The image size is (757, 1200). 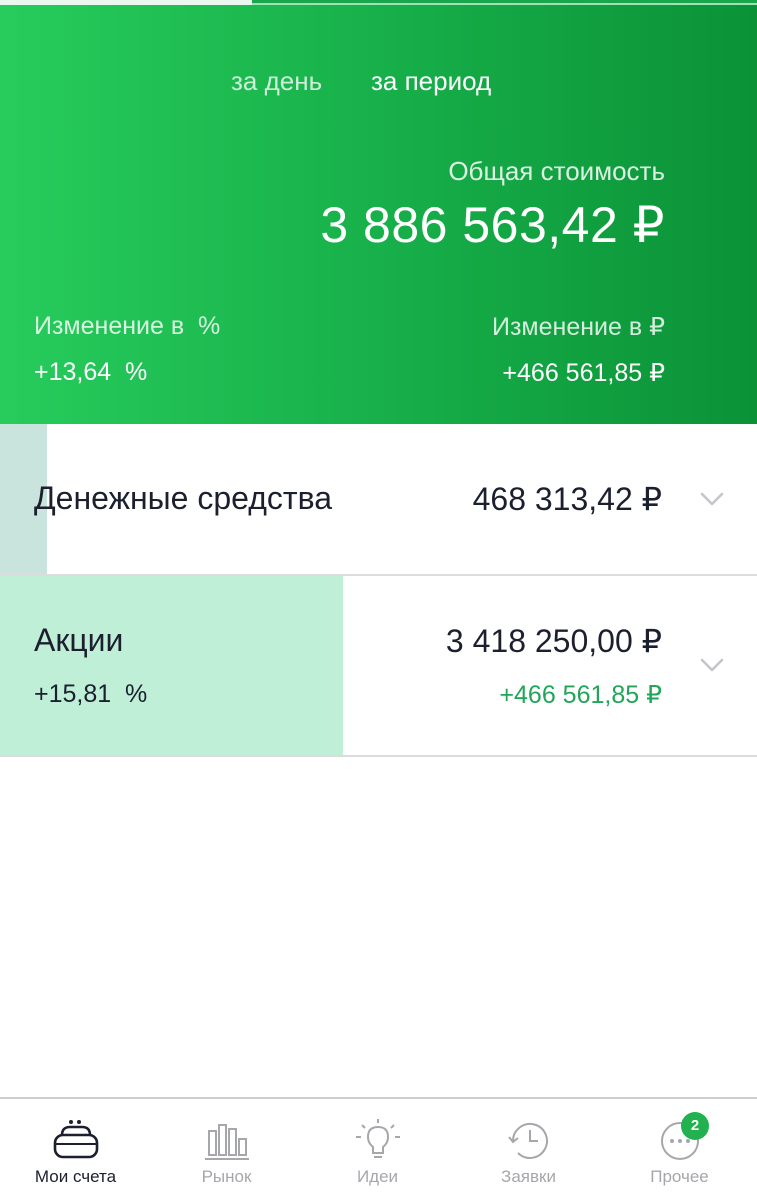 What do you see at coordinates (183, 498) in the screenshot?
I see `asset-name: Денежные средства` at bounding box center [183, 498].